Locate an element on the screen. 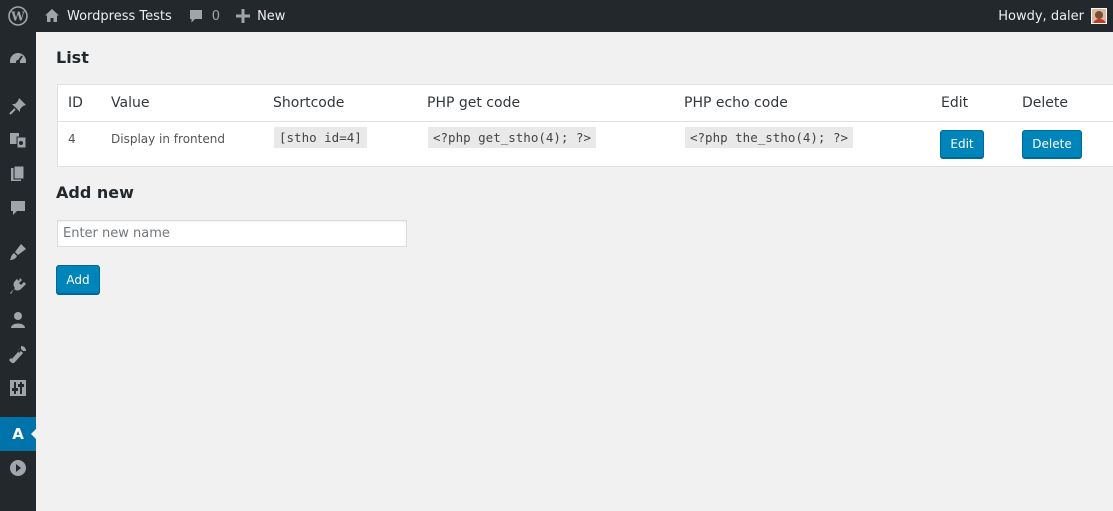 Image resolution: width=1113 pixels, height=511 pixels. admin-bar: W Wordpress Tests 0 New Howdy, daler is located at coordinates (556, 16).